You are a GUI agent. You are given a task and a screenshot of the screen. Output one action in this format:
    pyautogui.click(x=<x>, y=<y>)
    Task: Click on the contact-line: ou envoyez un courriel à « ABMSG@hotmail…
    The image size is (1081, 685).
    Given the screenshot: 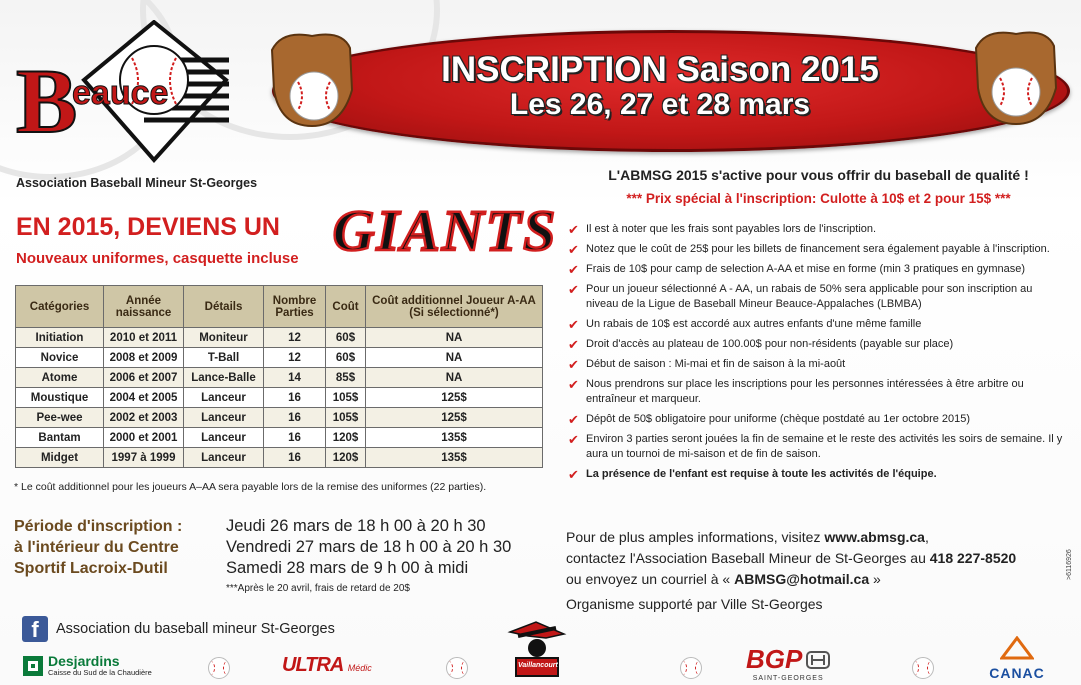 What is the action you would take?
    pyautogui.click(x=818, y=579)
    